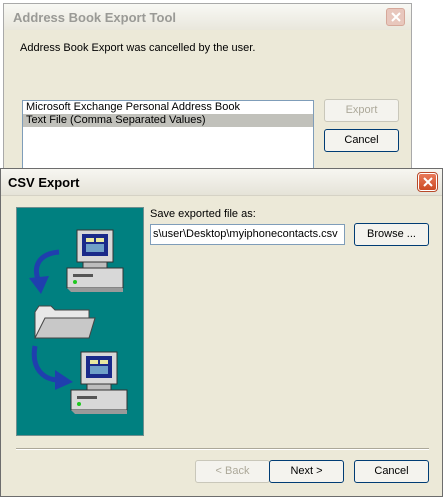 The image size is (443, 497). I want to click on window-title: CSV Export, so click(44, 182).